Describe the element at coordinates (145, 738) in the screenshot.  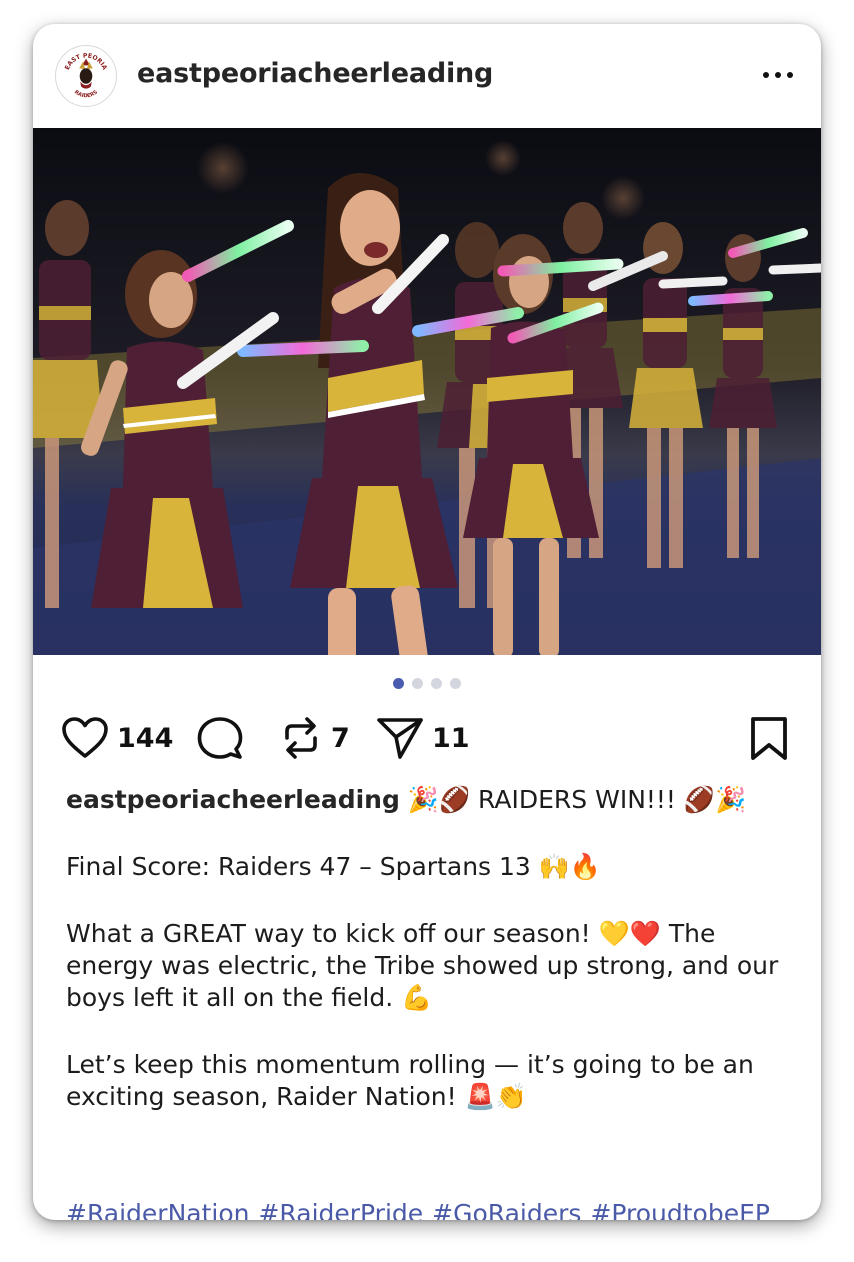
I see `like-count: 144` at that location.